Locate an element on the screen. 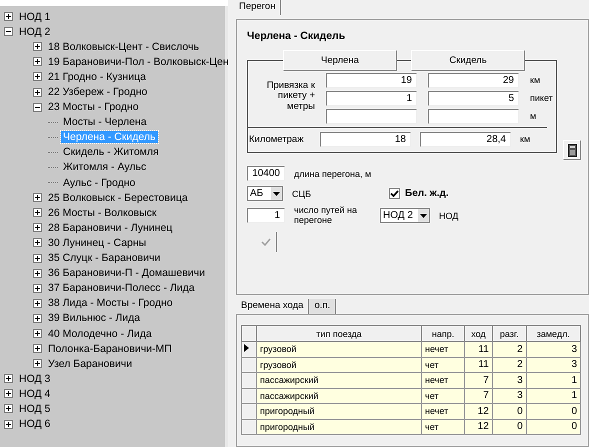 The height and width of the screenshot is (447, 589). tree-item: Узел Барановичи is located at coordinates (90, 364).